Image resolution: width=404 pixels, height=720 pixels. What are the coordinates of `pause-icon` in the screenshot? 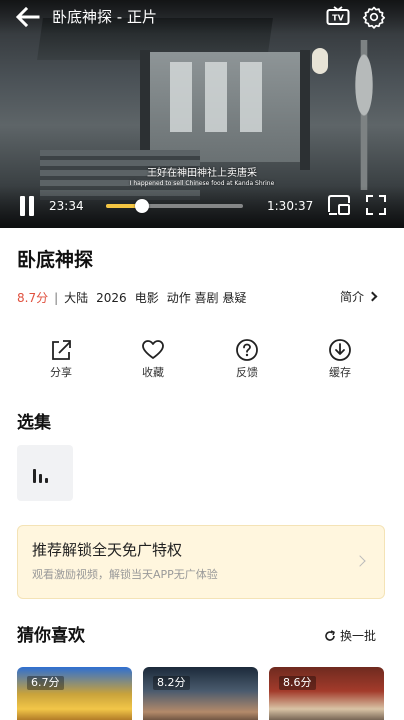 It's located at (27, 206).